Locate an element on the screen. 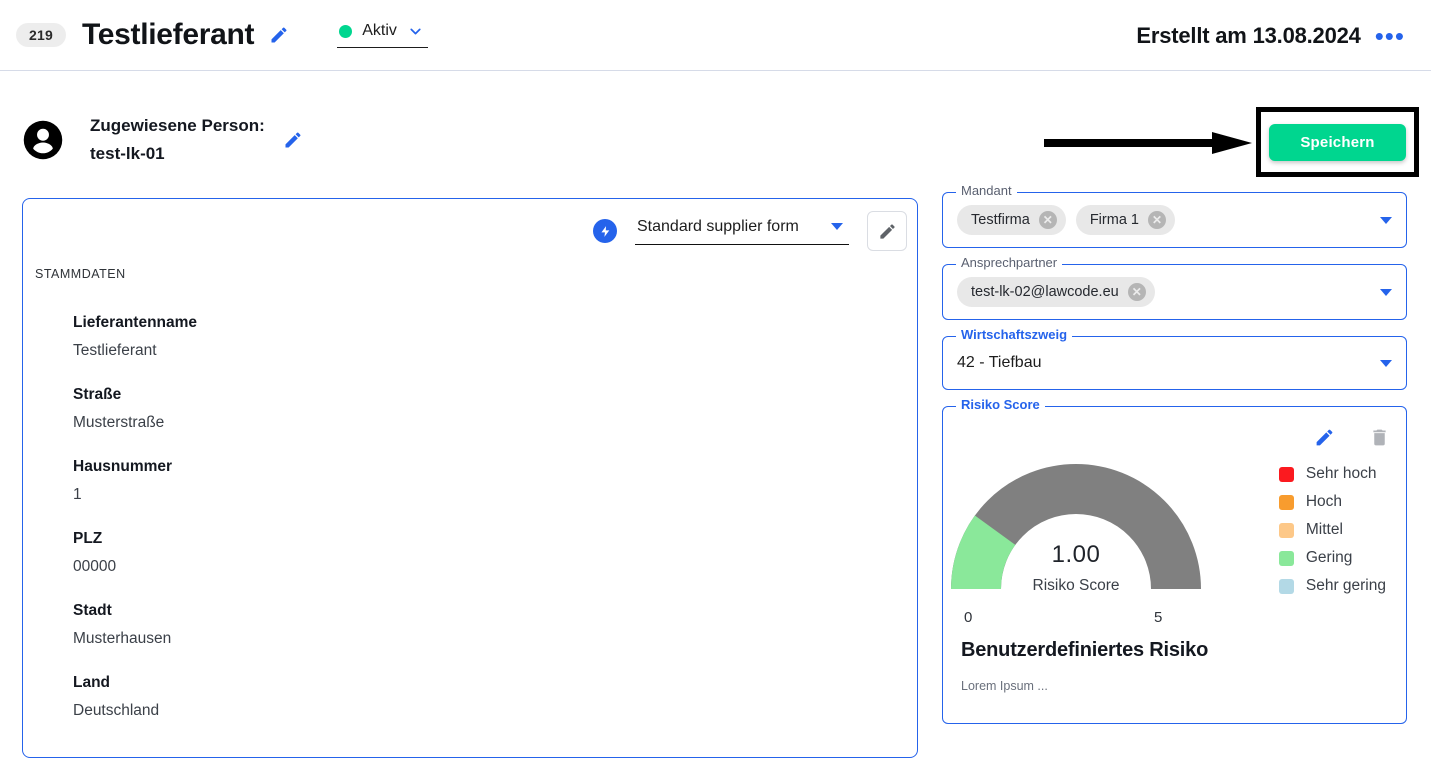 The width and height of the screenshot is (1431, 758). gauge-value-label: 1.00 is located at coordinates (1076, 554).